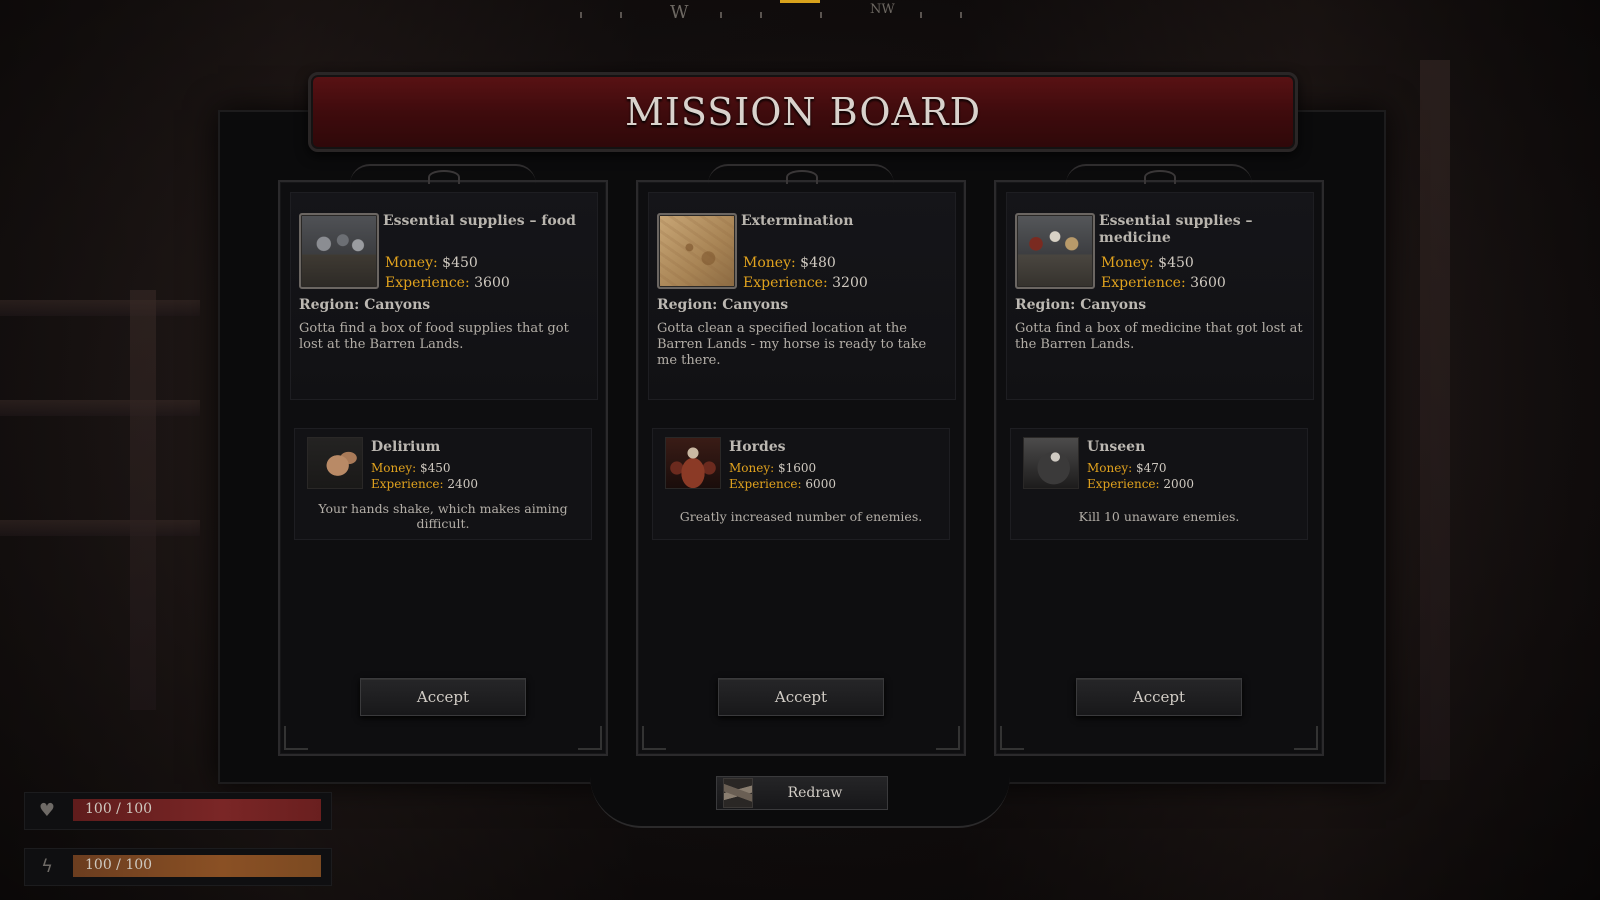 This screenshot has width=1600, height=900. I want to click on modifier-experience: Experience: 2400, so click(424, 484).